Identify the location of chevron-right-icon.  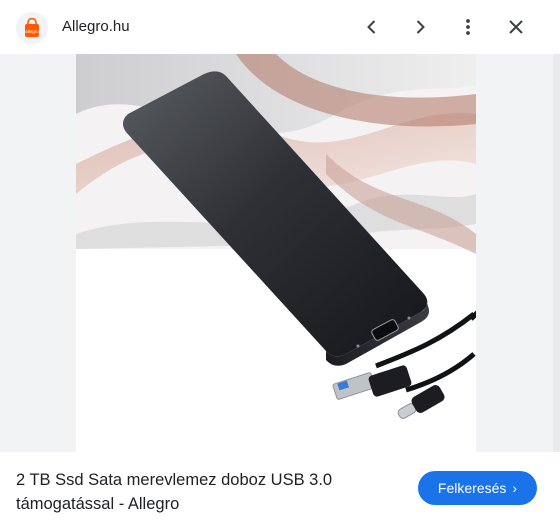
(420, 27).